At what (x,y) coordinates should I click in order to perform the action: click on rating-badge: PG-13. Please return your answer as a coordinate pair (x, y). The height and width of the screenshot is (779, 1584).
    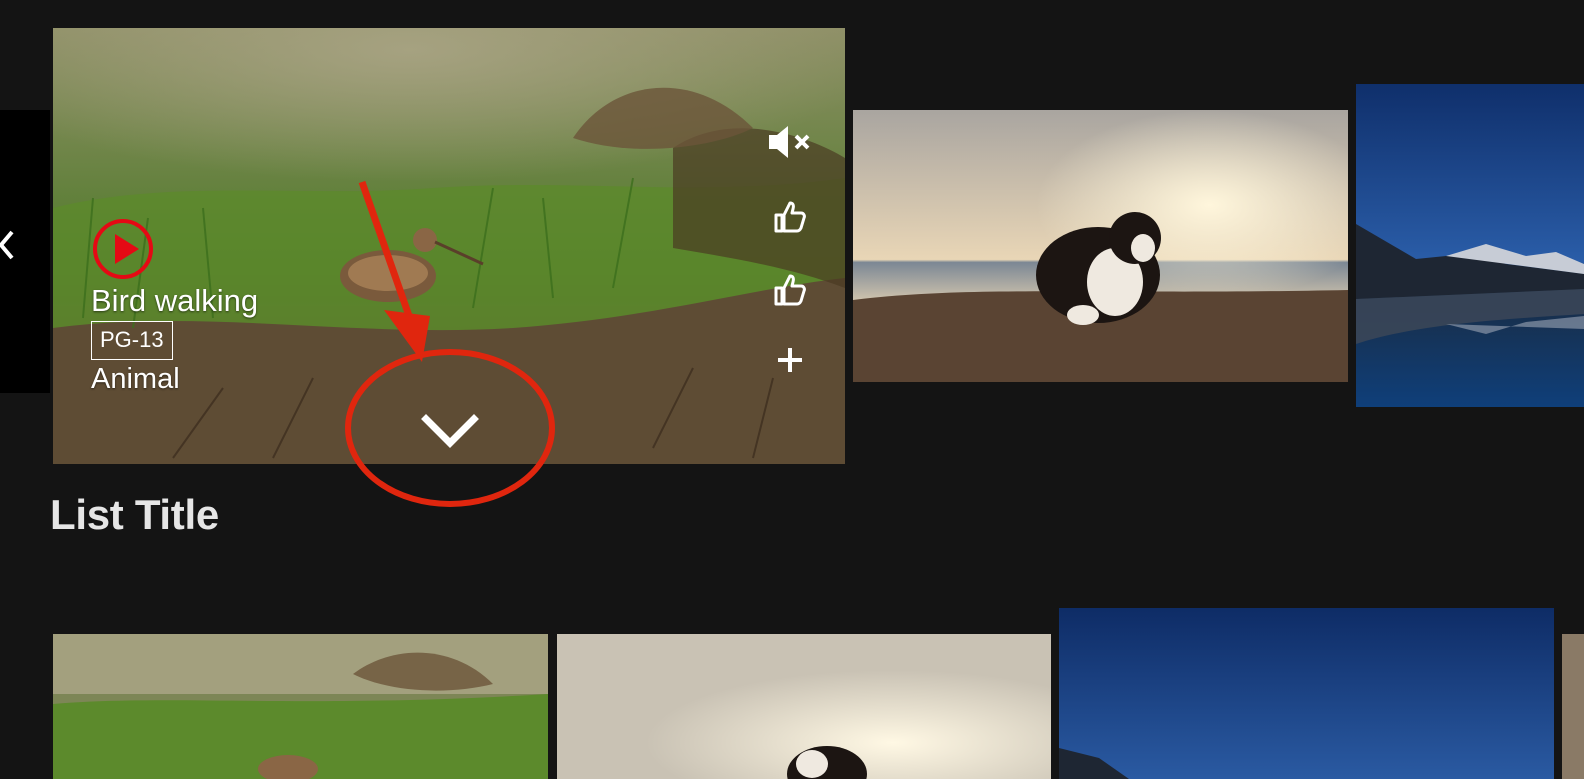
    Looking at the image, I should click on (132, 340).